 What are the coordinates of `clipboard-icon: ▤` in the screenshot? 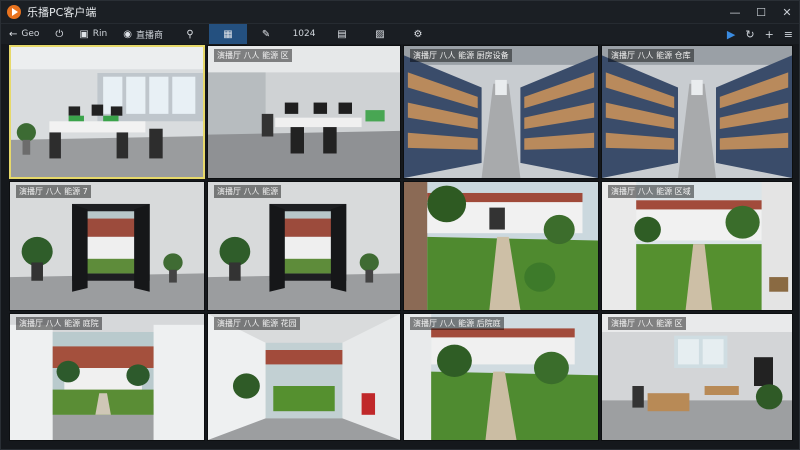 It's located at (342, 34).